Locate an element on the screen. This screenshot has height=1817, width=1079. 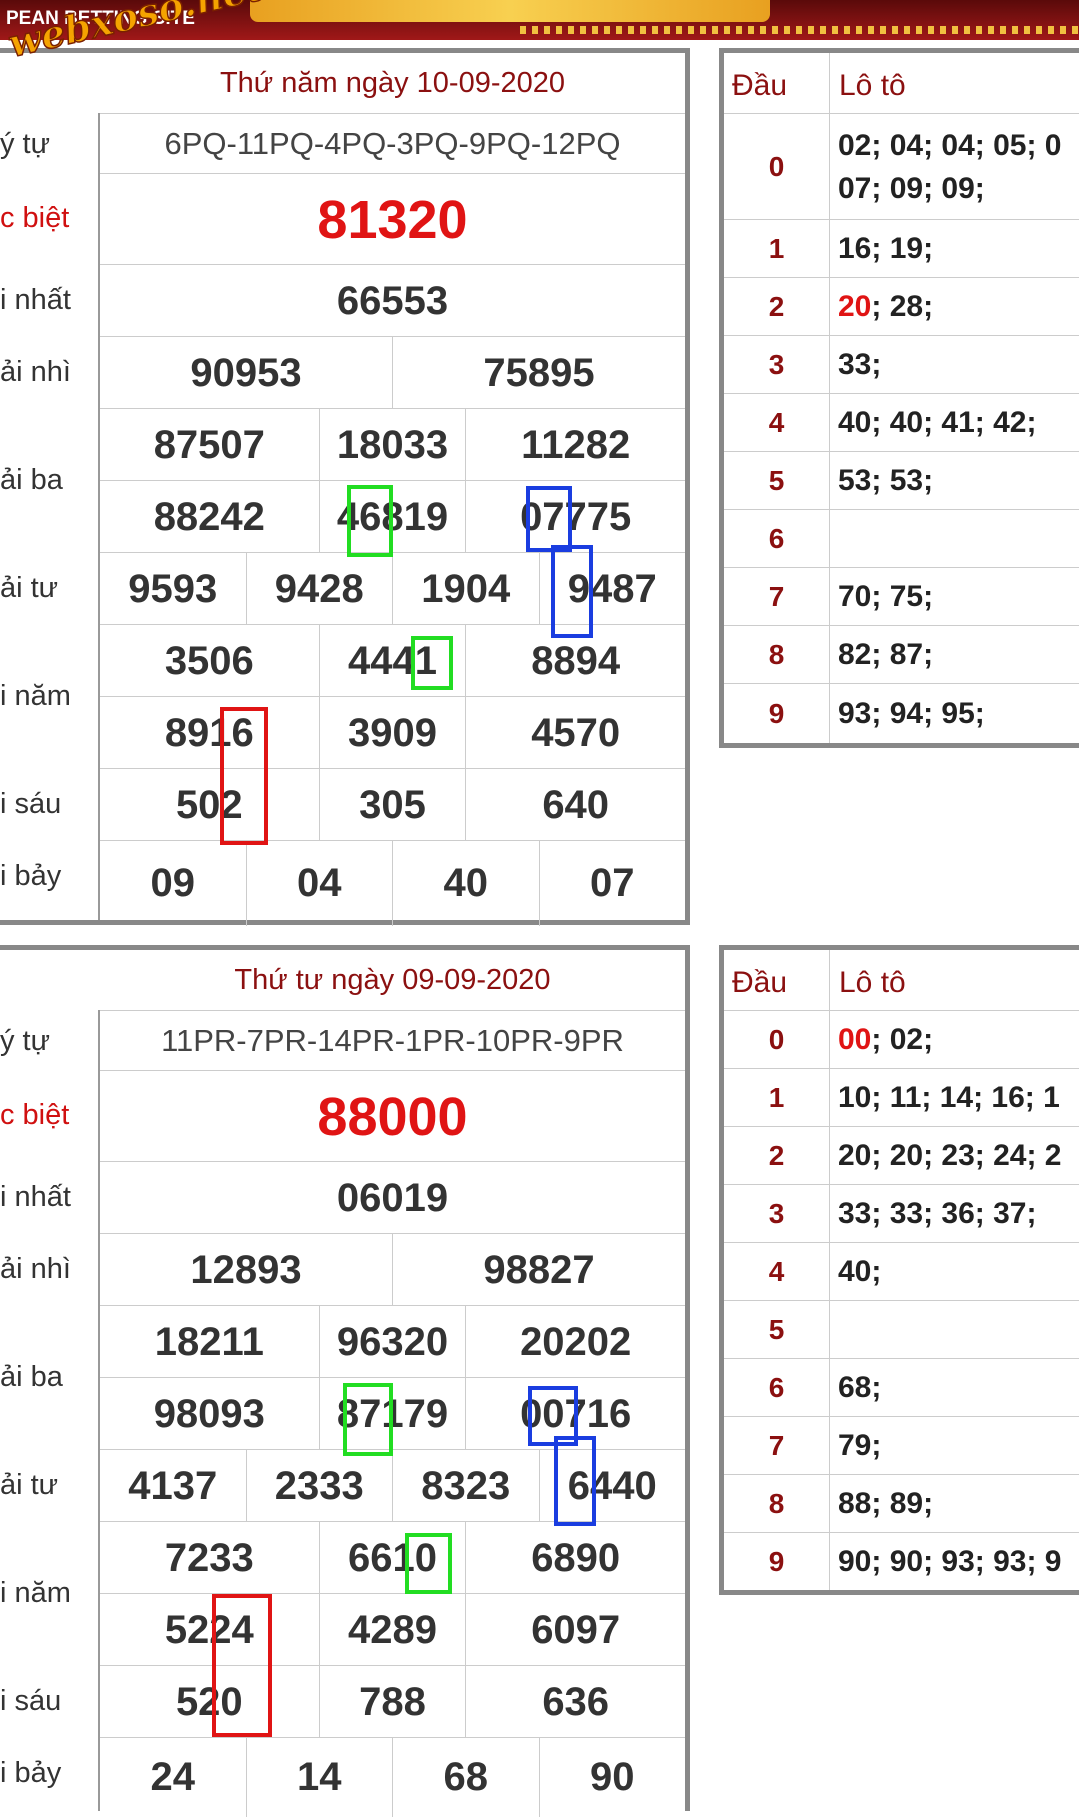
symbols-value: 6PQ-11PQ-4PQ-3PQ-9PQ-12PQ is located at coordinates (392, 143).